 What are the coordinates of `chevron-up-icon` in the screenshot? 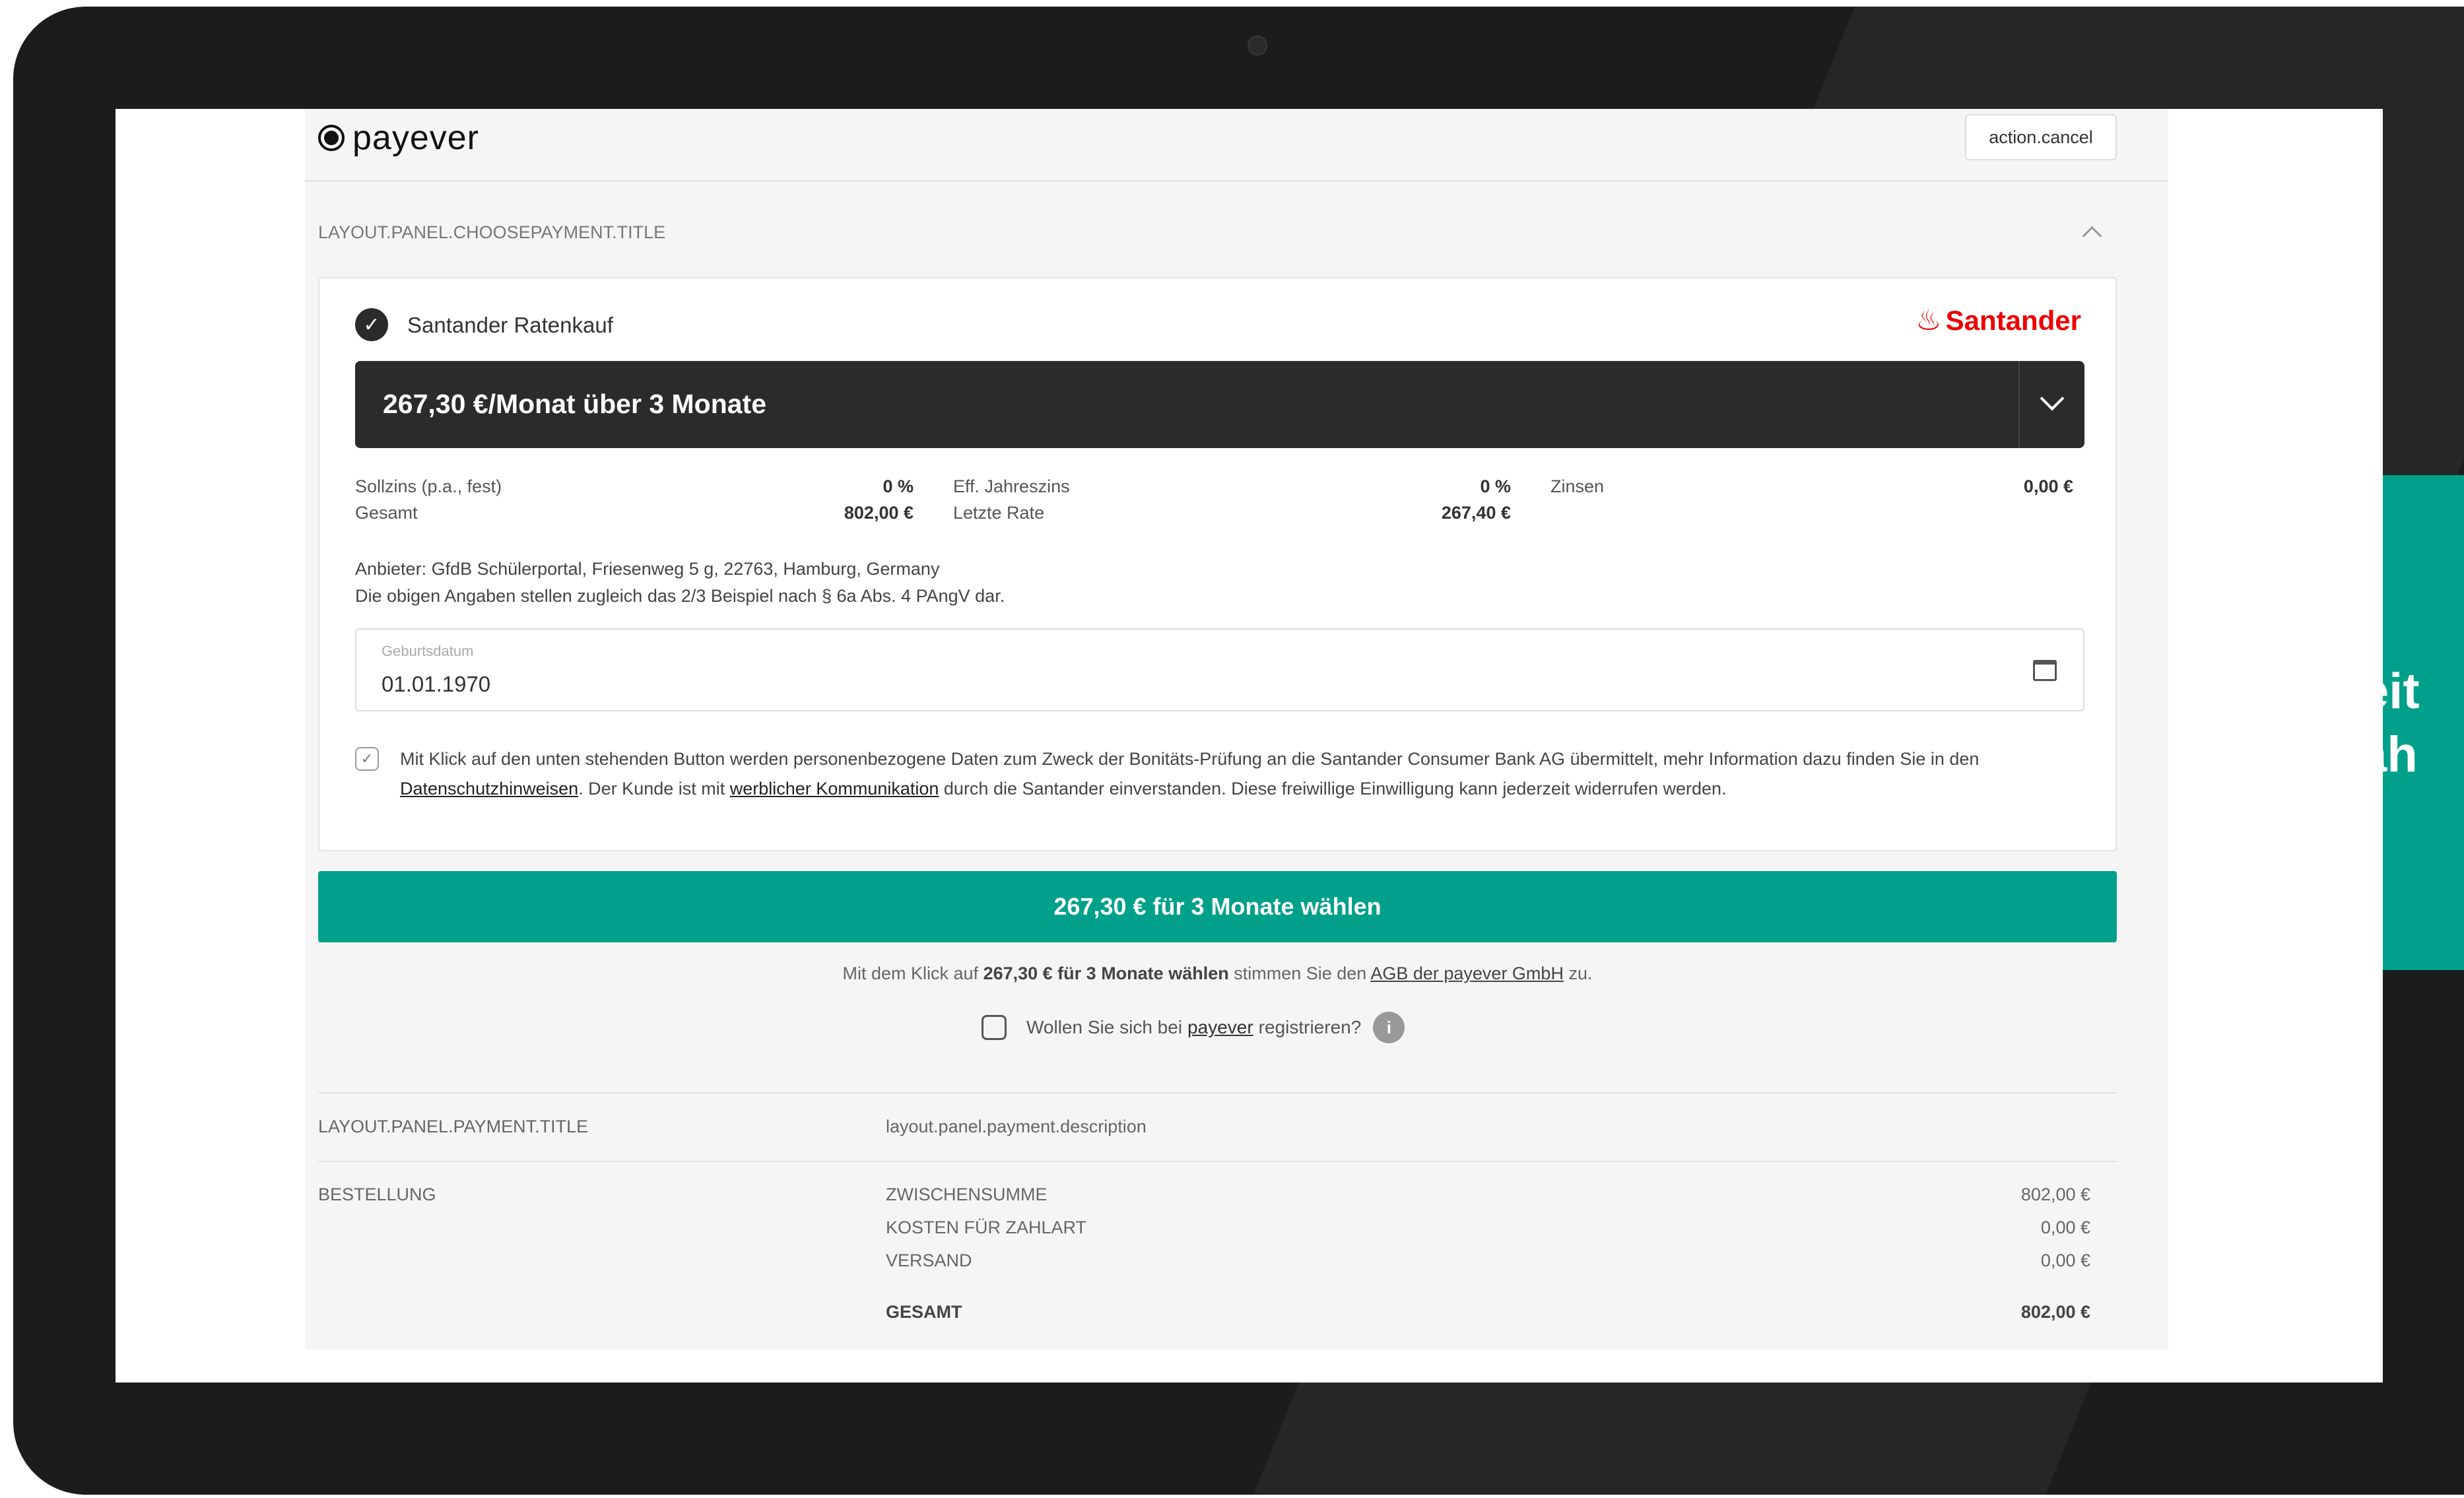 It's located at (2092, 236).